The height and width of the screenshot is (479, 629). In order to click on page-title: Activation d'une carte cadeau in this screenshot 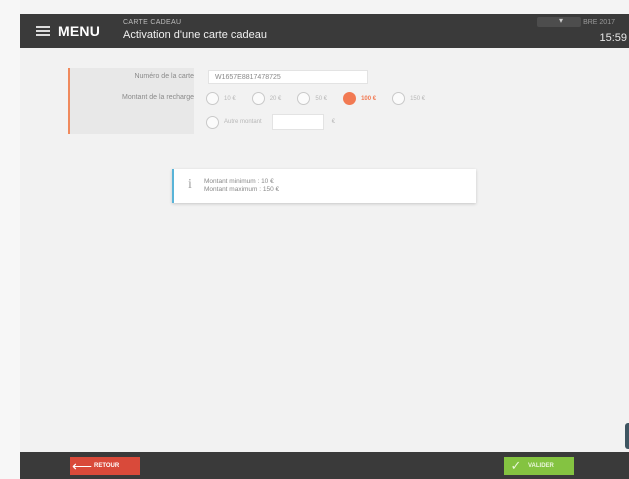, I will do `click(195, 35)`.